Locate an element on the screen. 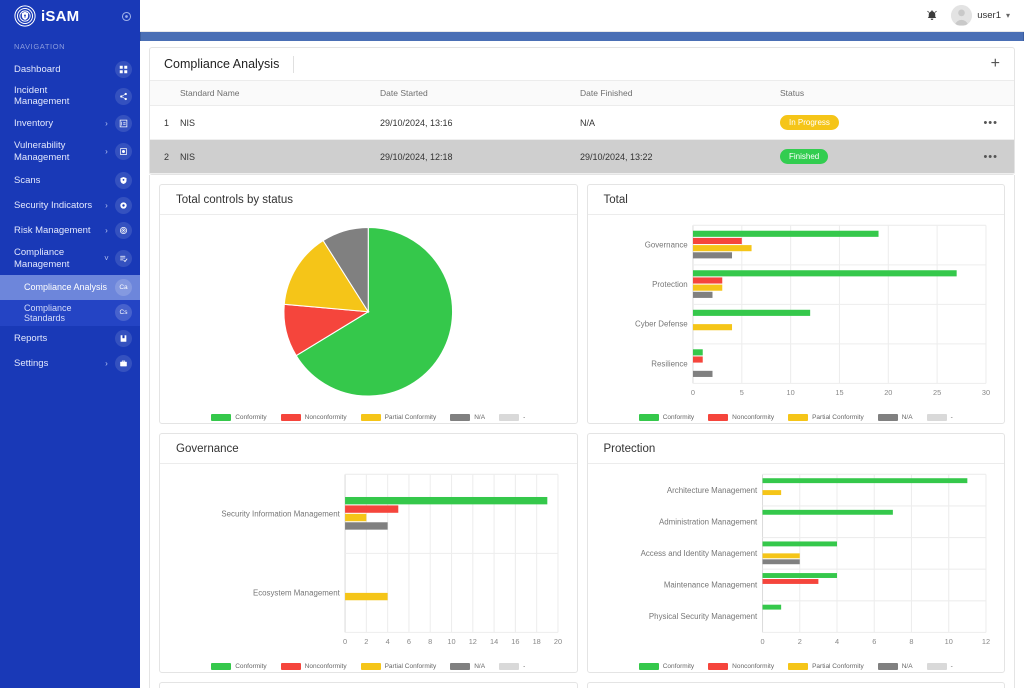 The image size is (1024, 688). column-header-date-started: Date Started is located at coordinates (476, 93).